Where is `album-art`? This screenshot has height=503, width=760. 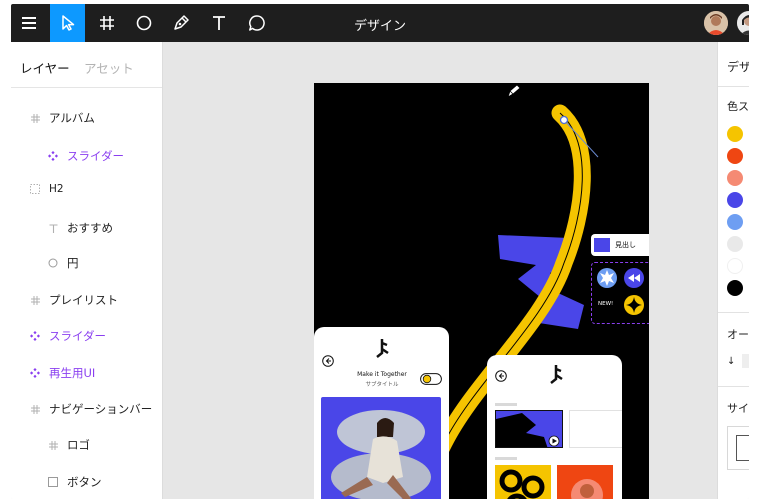 album-art is located at coordinates (381, 448).